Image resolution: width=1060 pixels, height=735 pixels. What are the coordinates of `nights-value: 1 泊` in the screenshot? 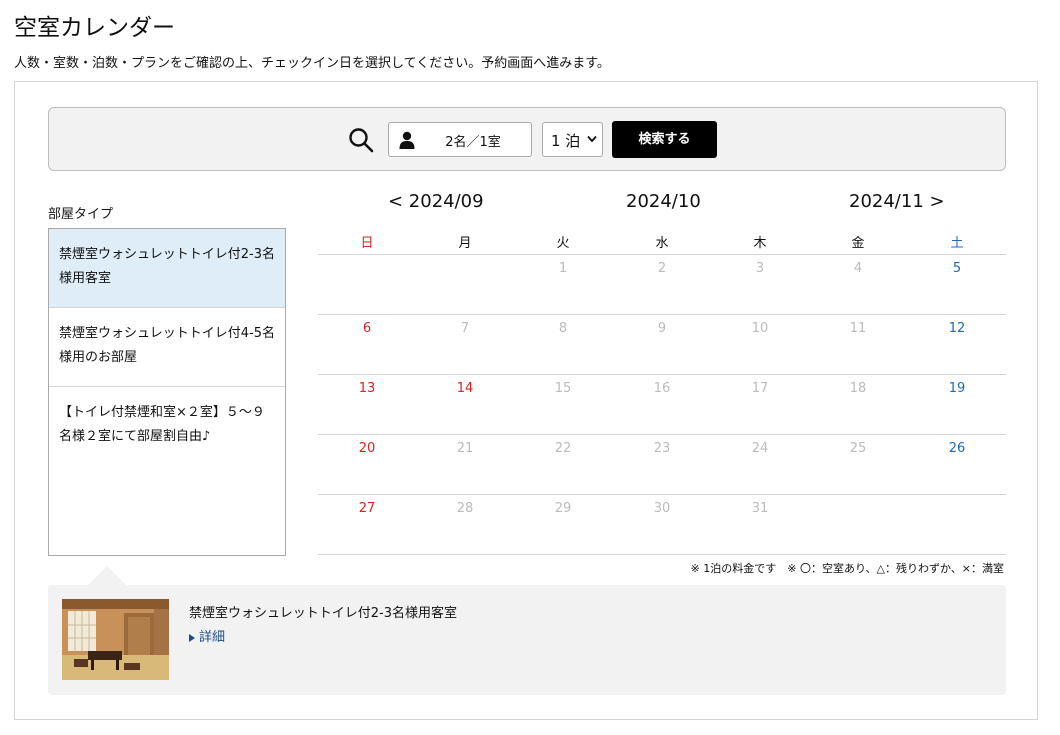 It's located at (566, 141).